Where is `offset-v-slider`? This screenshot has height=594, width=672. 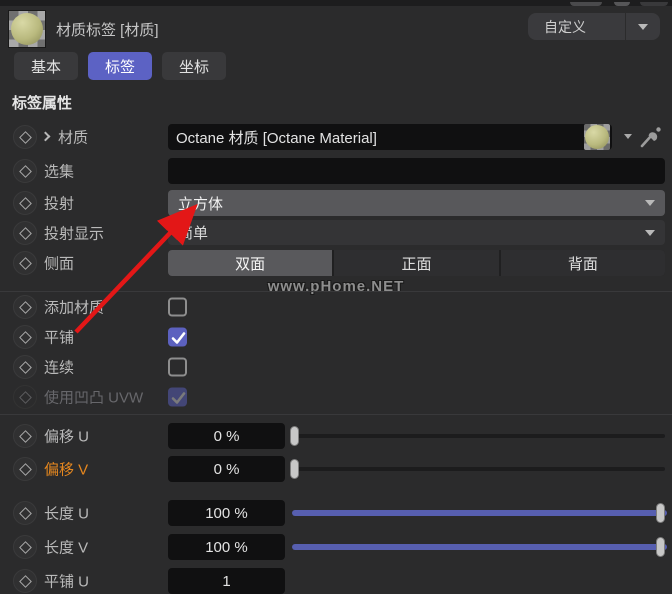
offset-v-slider is located at coordinates (477, 469).